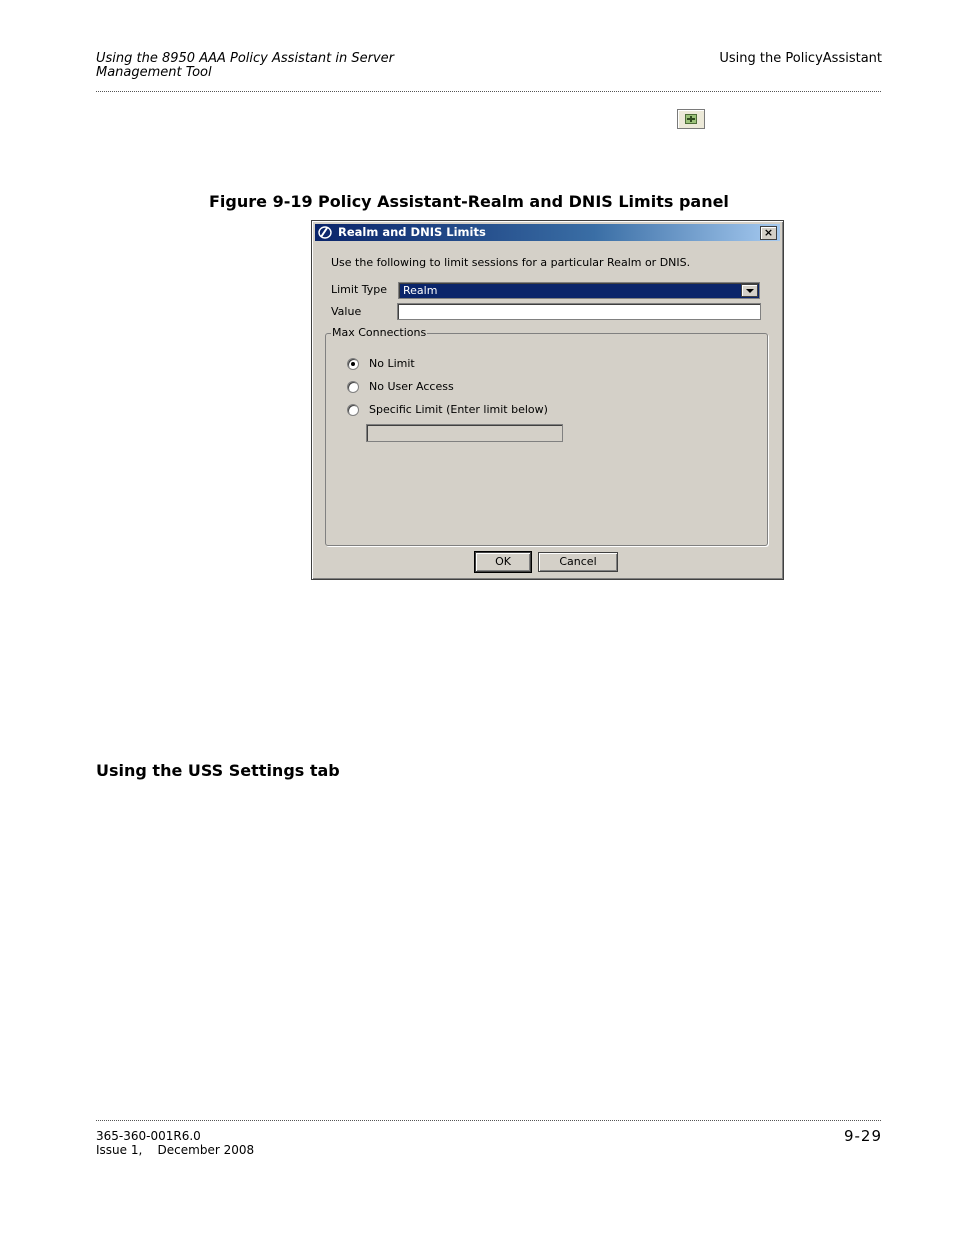  What do you see at coordinates (148, 1136) in the screenshot?
I see `doc-number: 365-360-001R6.0` at bounding box center [148, 1136].